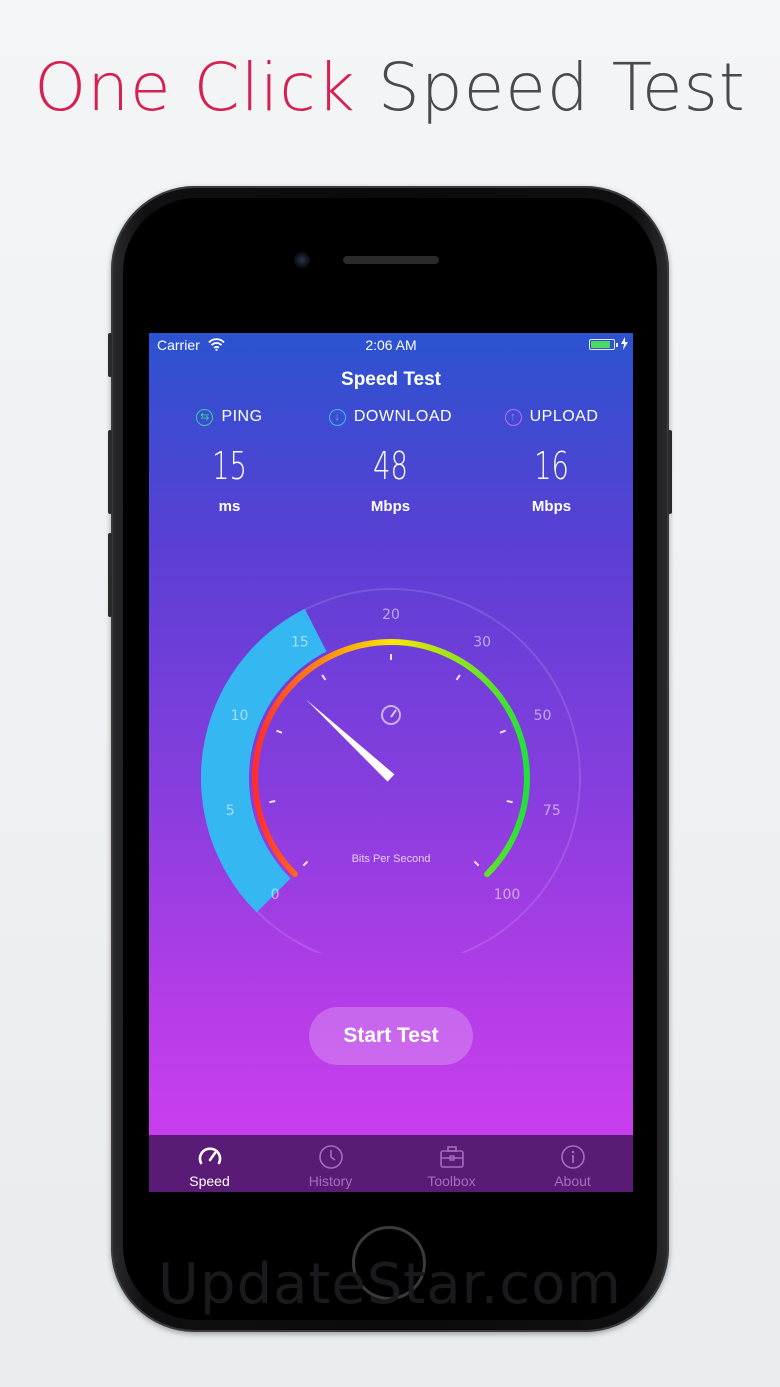 This screenshot has width=780, height=1387. I want to click on power-button, so click(670, 472).